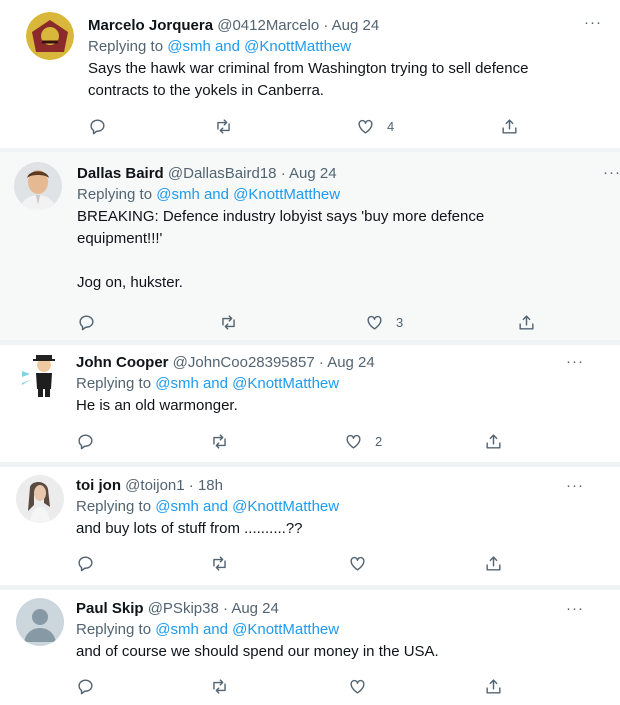 The height and width of the screenshot is (705, 620). Describe the element at coordinates (268, 25) in the screenshot. I see `handle: @0412Marcelo` at that location.